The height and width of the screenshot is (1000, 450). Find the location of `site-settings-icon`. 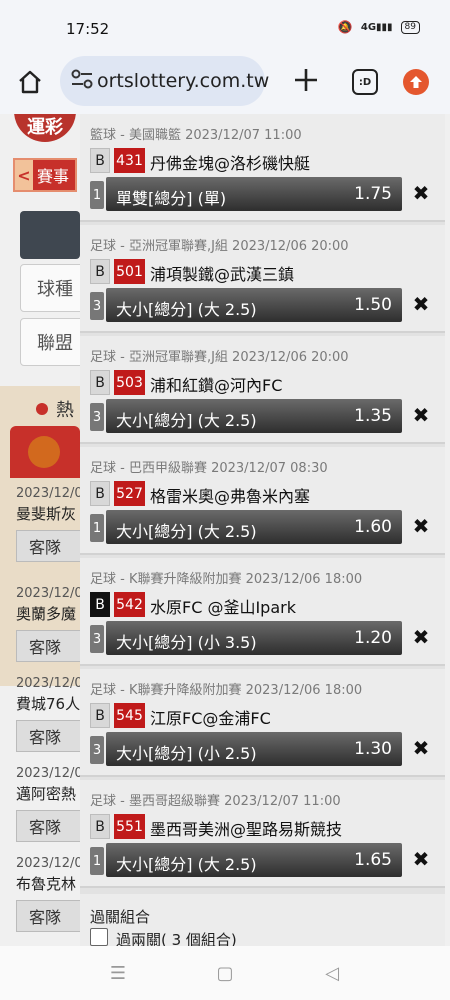

site-settings-icon is located at coordinates (82, 79).